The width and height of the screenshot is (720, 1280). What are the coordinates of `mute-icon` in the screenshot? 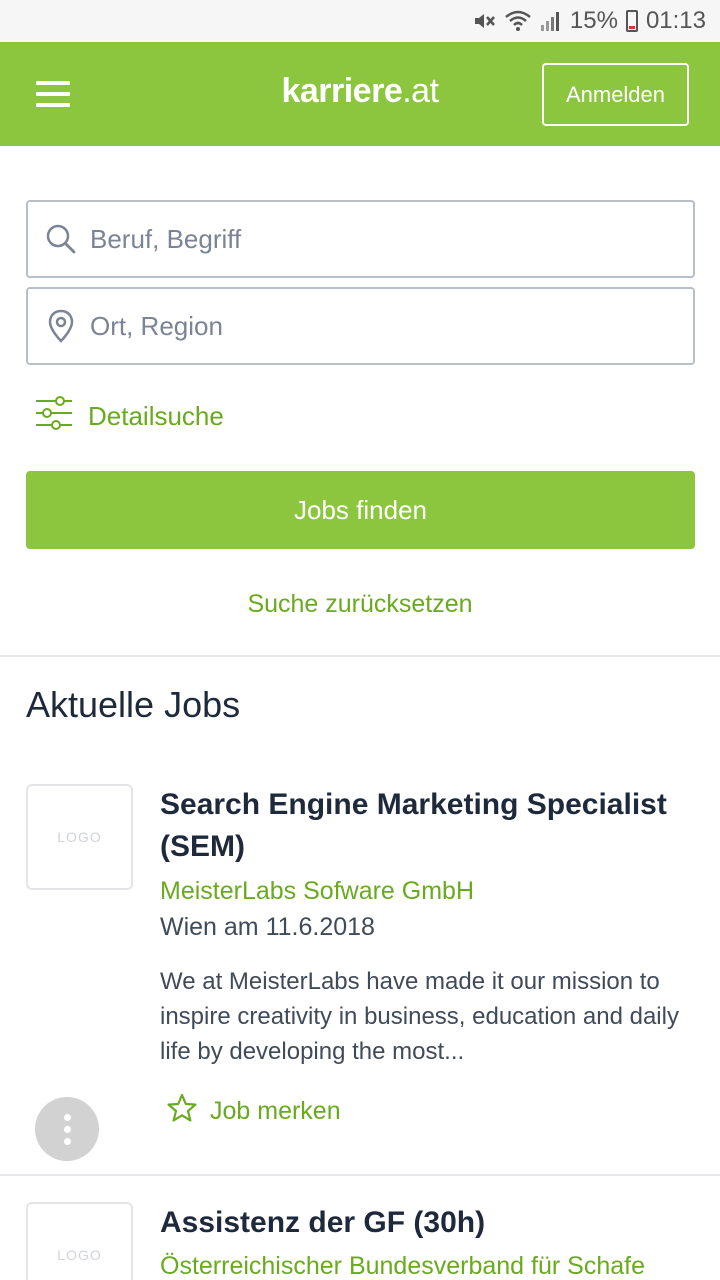 It's located at (484, 21).